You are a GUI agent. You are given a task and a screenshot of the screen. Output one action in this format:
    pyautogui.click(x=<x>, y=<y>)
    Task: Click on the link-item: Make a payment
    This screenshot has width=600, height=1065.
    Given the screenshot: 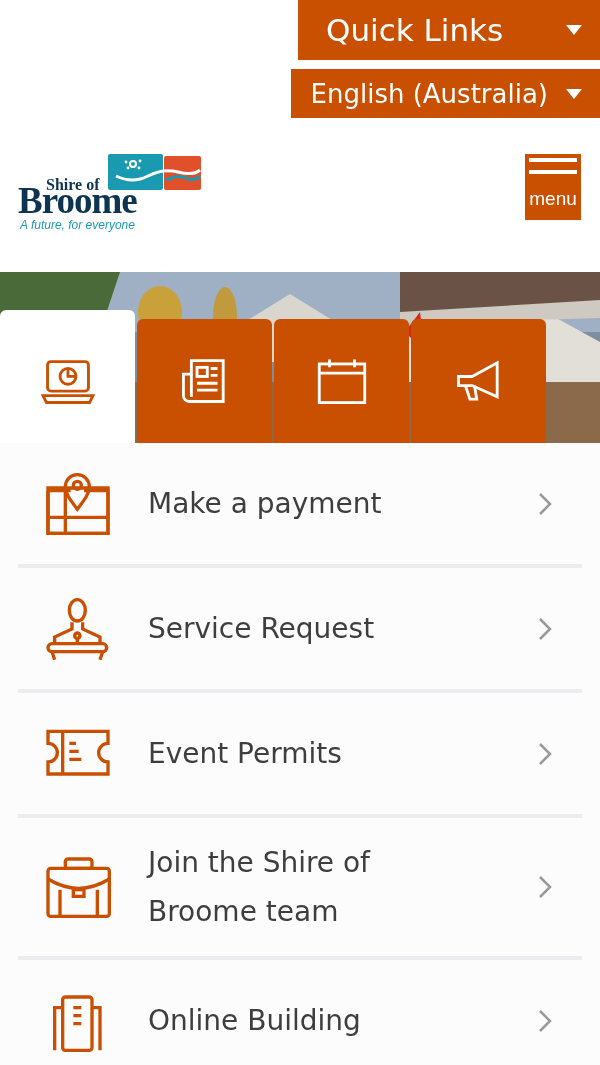 What is the action you would take?
    pyautogui.click(x=300, y=505)
    